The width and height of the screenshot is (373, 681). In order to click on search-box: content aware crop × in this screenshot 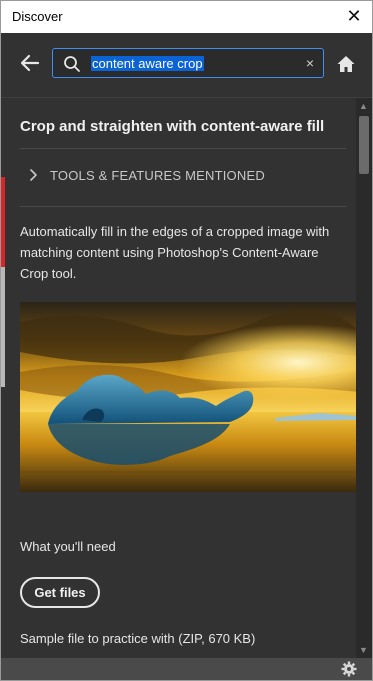, I will do `click(188, 63)`.